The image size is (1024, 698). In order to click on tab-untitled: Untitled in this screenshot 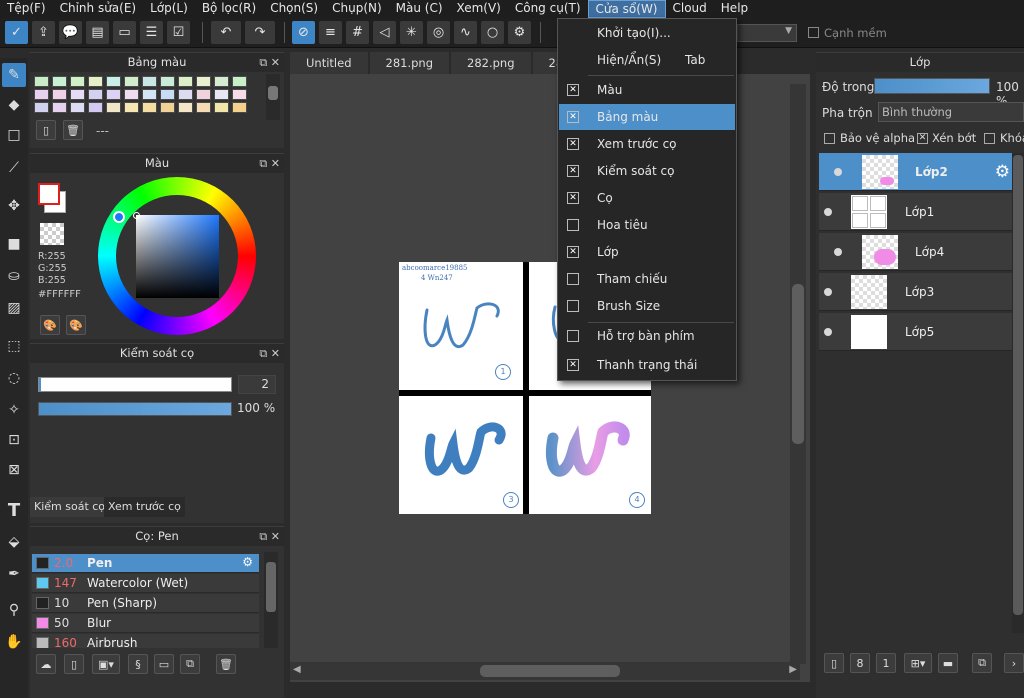, I will do `click(329, 63)`.